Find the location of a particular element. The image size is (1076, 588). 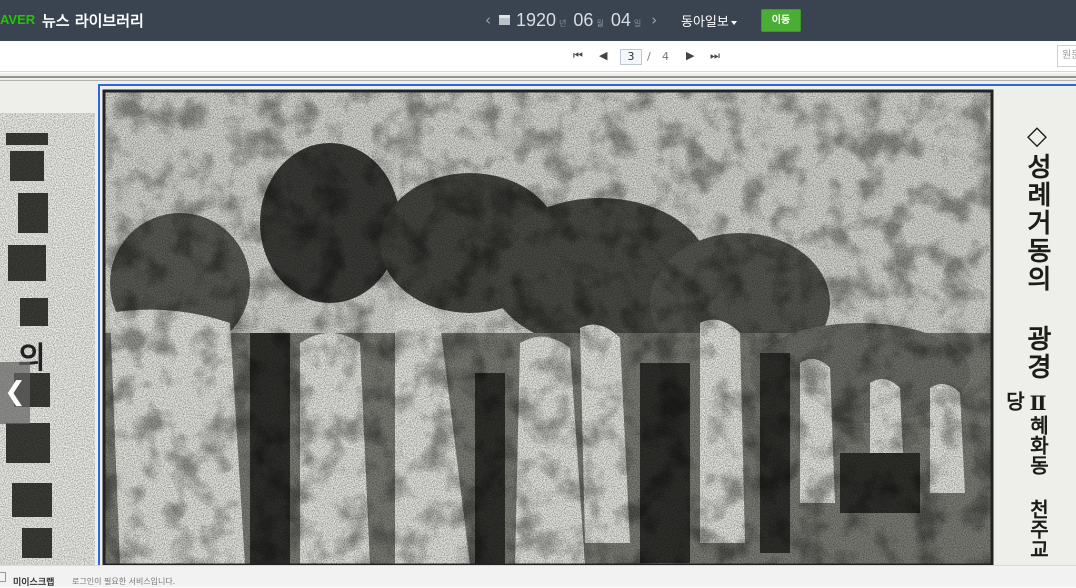

next-date-icon: › is located at coordinates (654, 20).